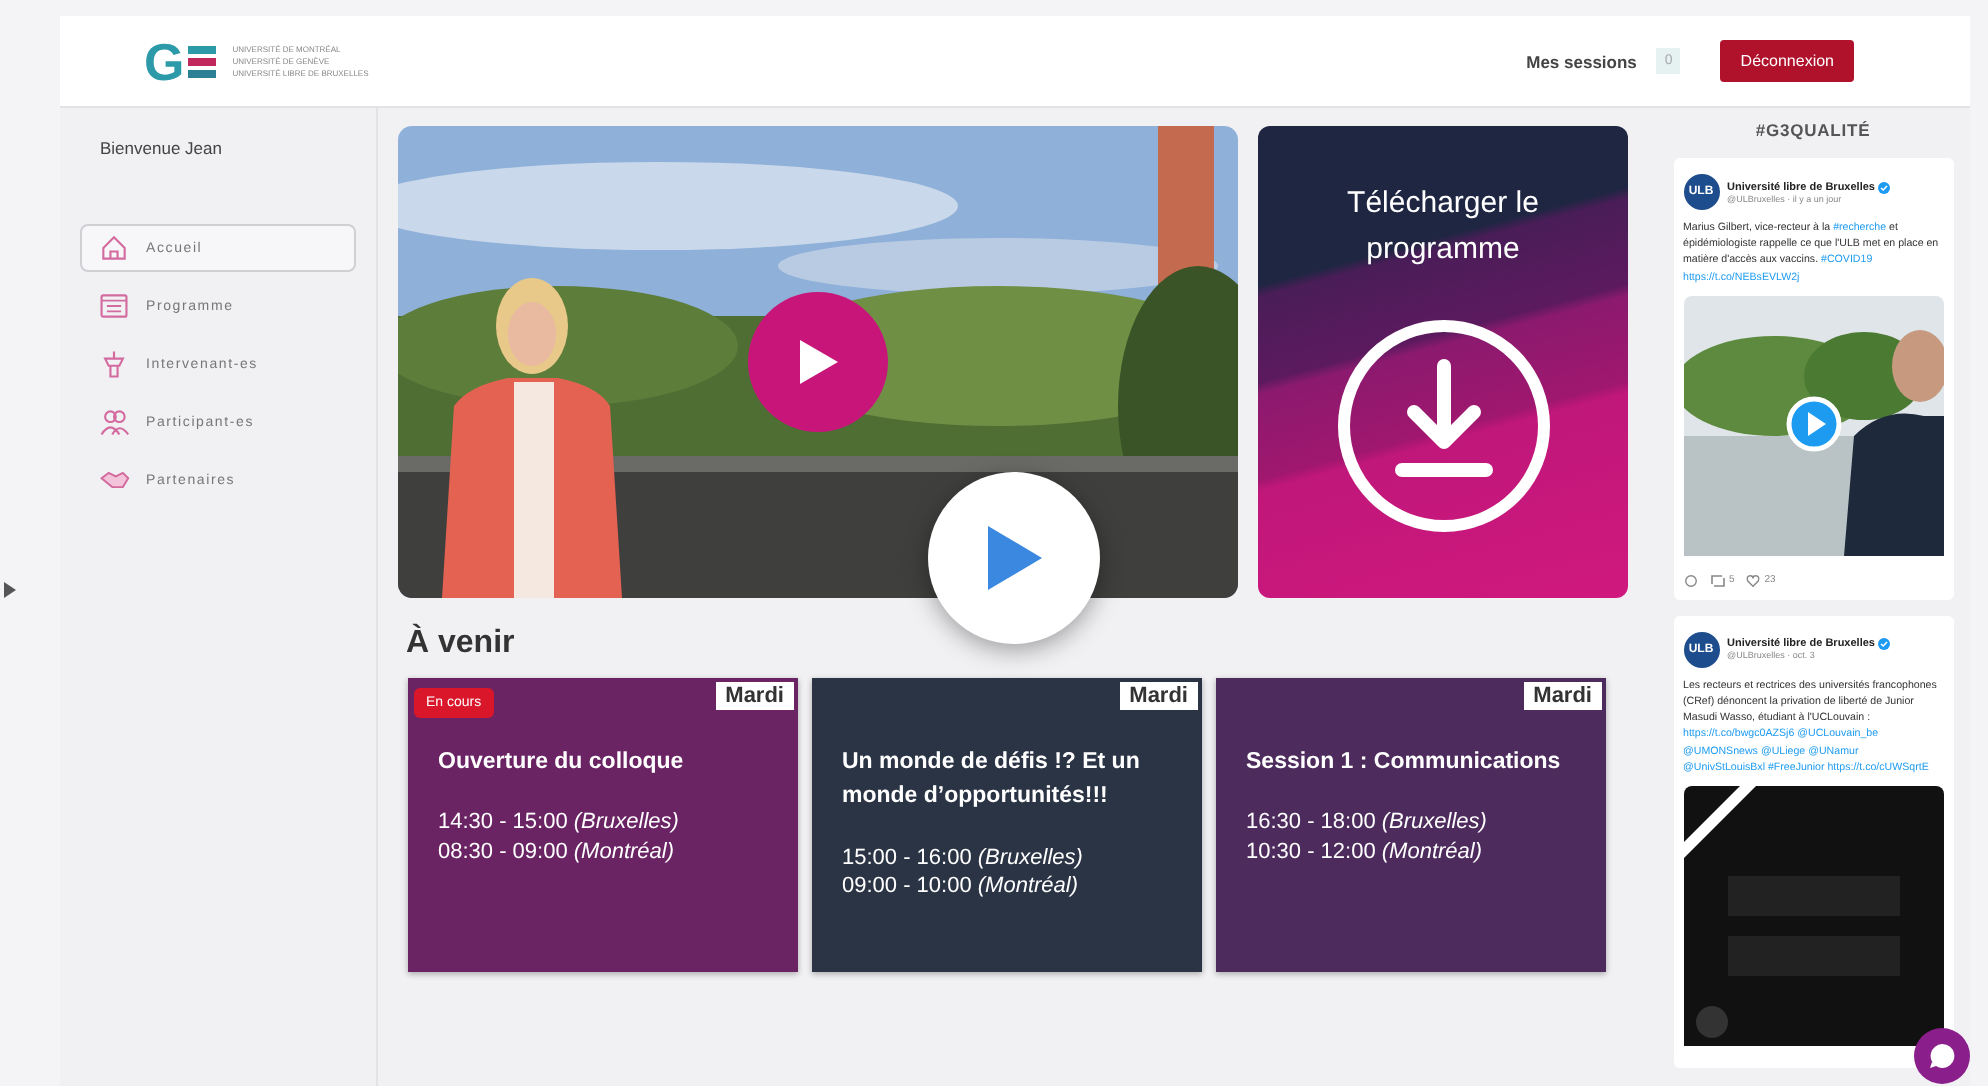  I want to click on sessions-link: Mes sessions, so click(1581, 61).